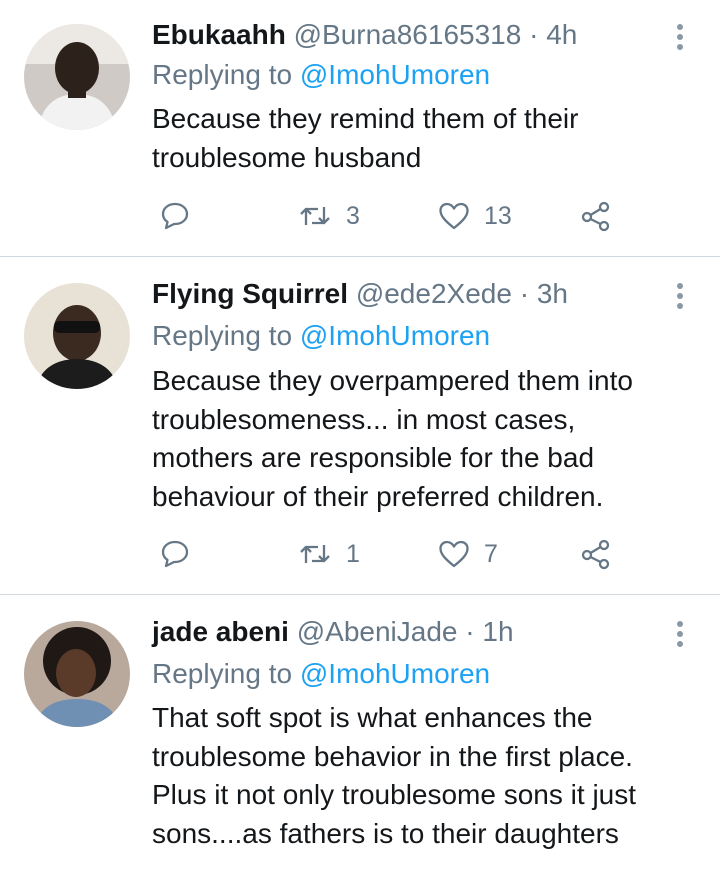 Image resolution: width=720 pixels, height=872 pixels. What do you see at coordinates (365, 118) in the screenshot?
I see `tweet-text-line: Because they remind them of their` at bounding box center [365, 118].